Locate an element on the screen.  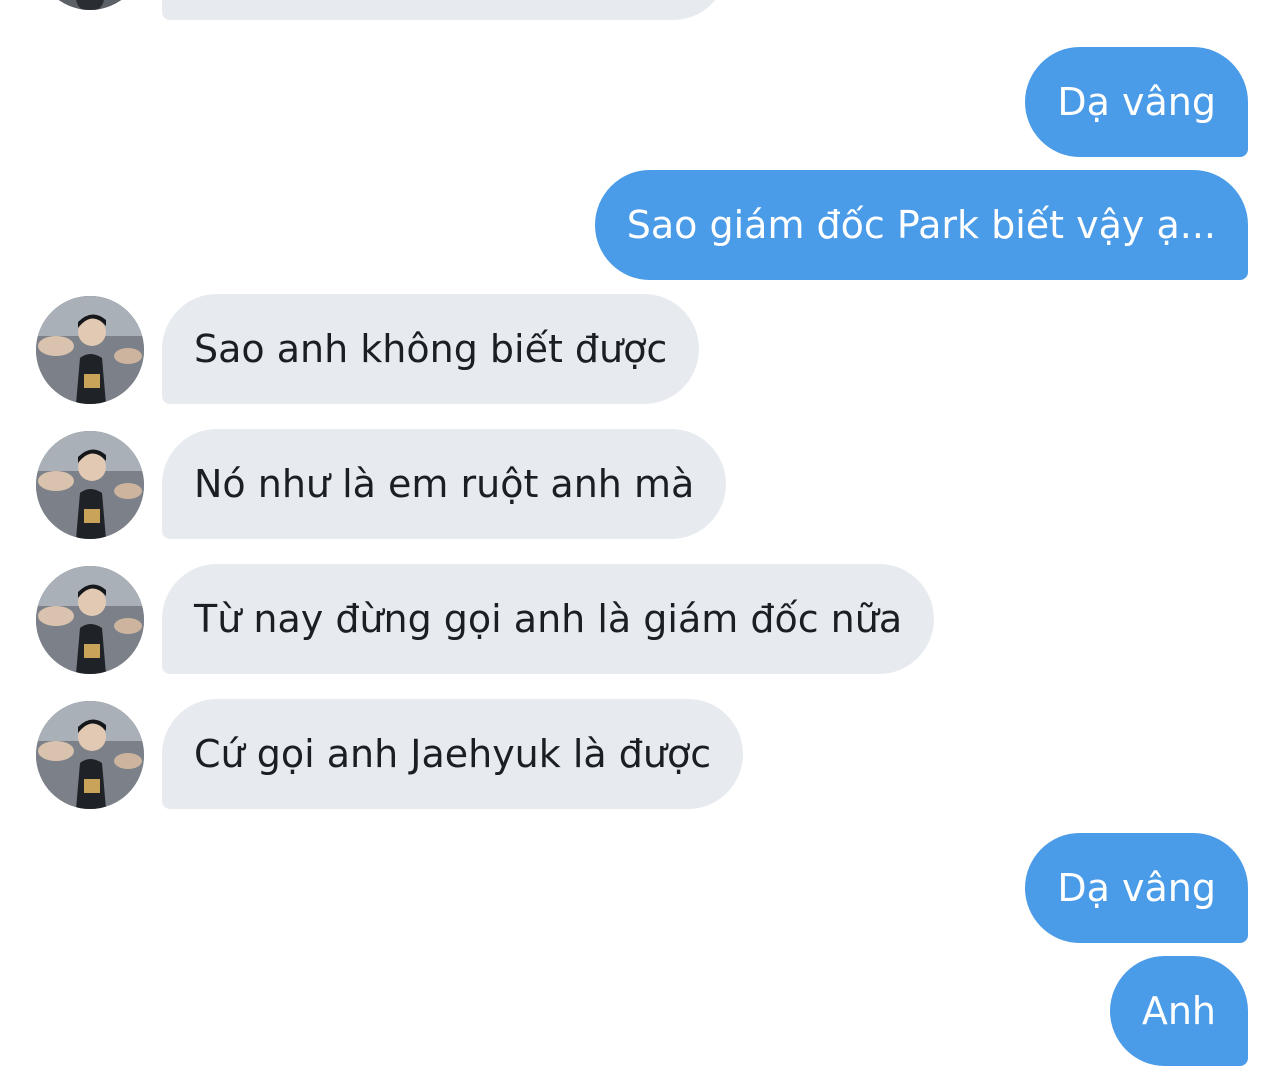
message-text: Sao anh không biết được is located at coordinates (431, 349).